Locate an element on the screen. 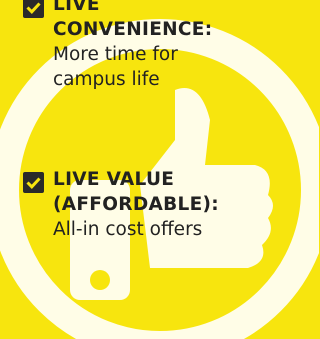 The image size is (320, 339). feature-heading: LIVE CONVENIENCE: is located at coordinates (132, 21).